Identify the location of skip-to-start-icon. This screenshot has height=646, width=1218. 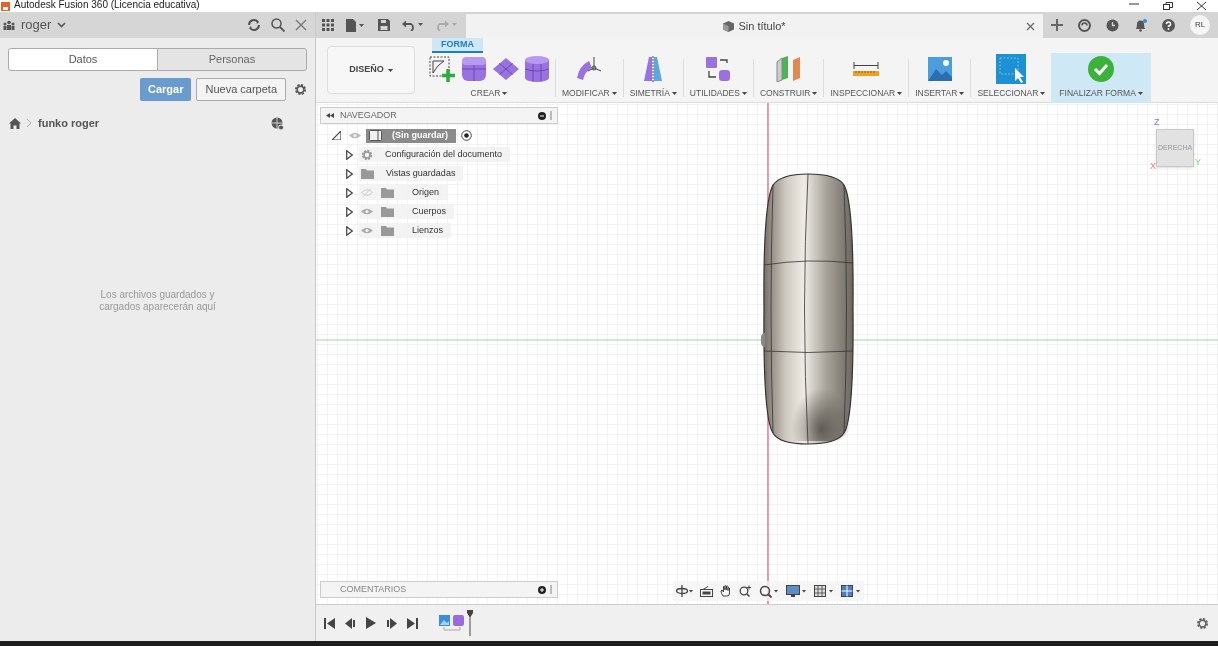
(329, 623).